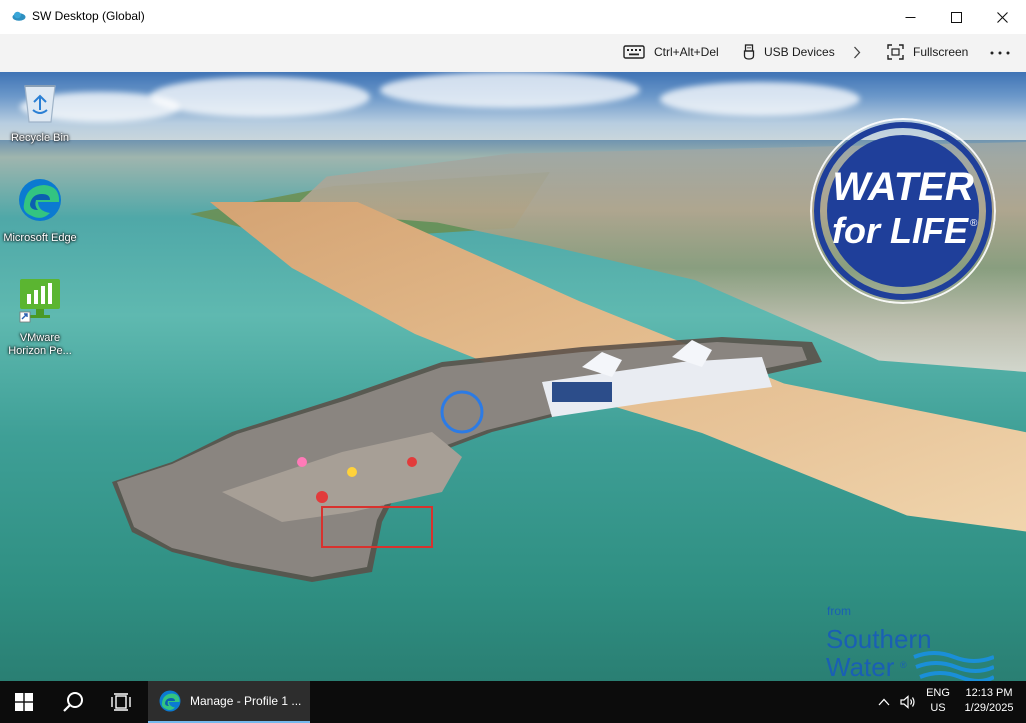  I want to click on recycle-bin-label: Recycle Bin, so click(40, 138).